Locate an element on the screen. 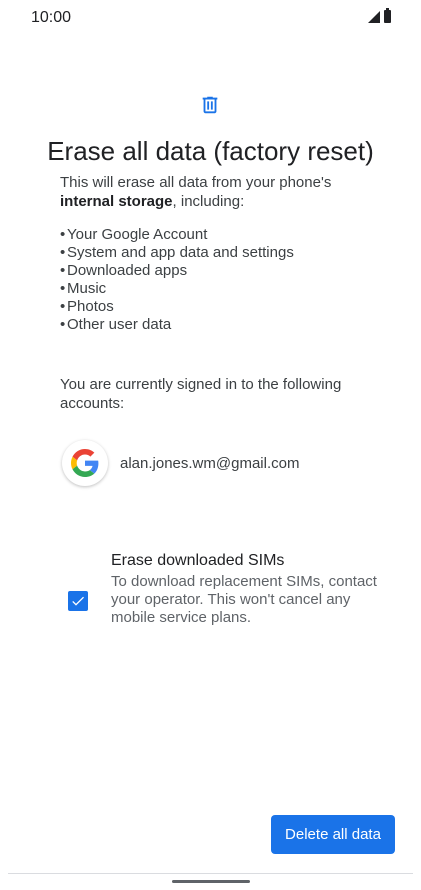 This screenshot has height=890, width=421. list-item: • Your Google Account is located at coordinates (134, 234).